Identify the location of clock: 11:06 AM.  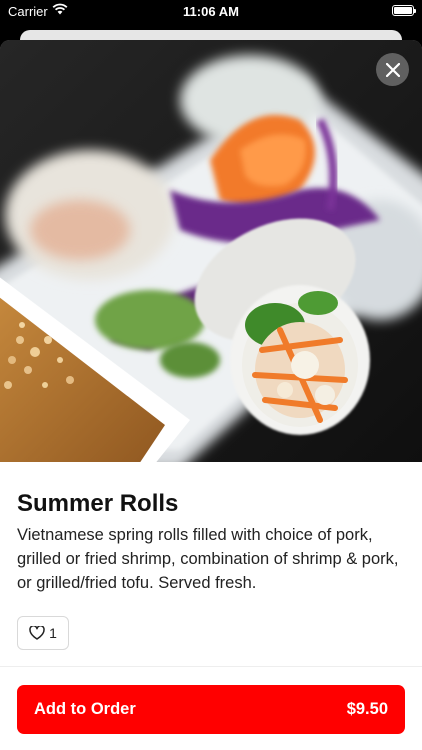
(211, 11).